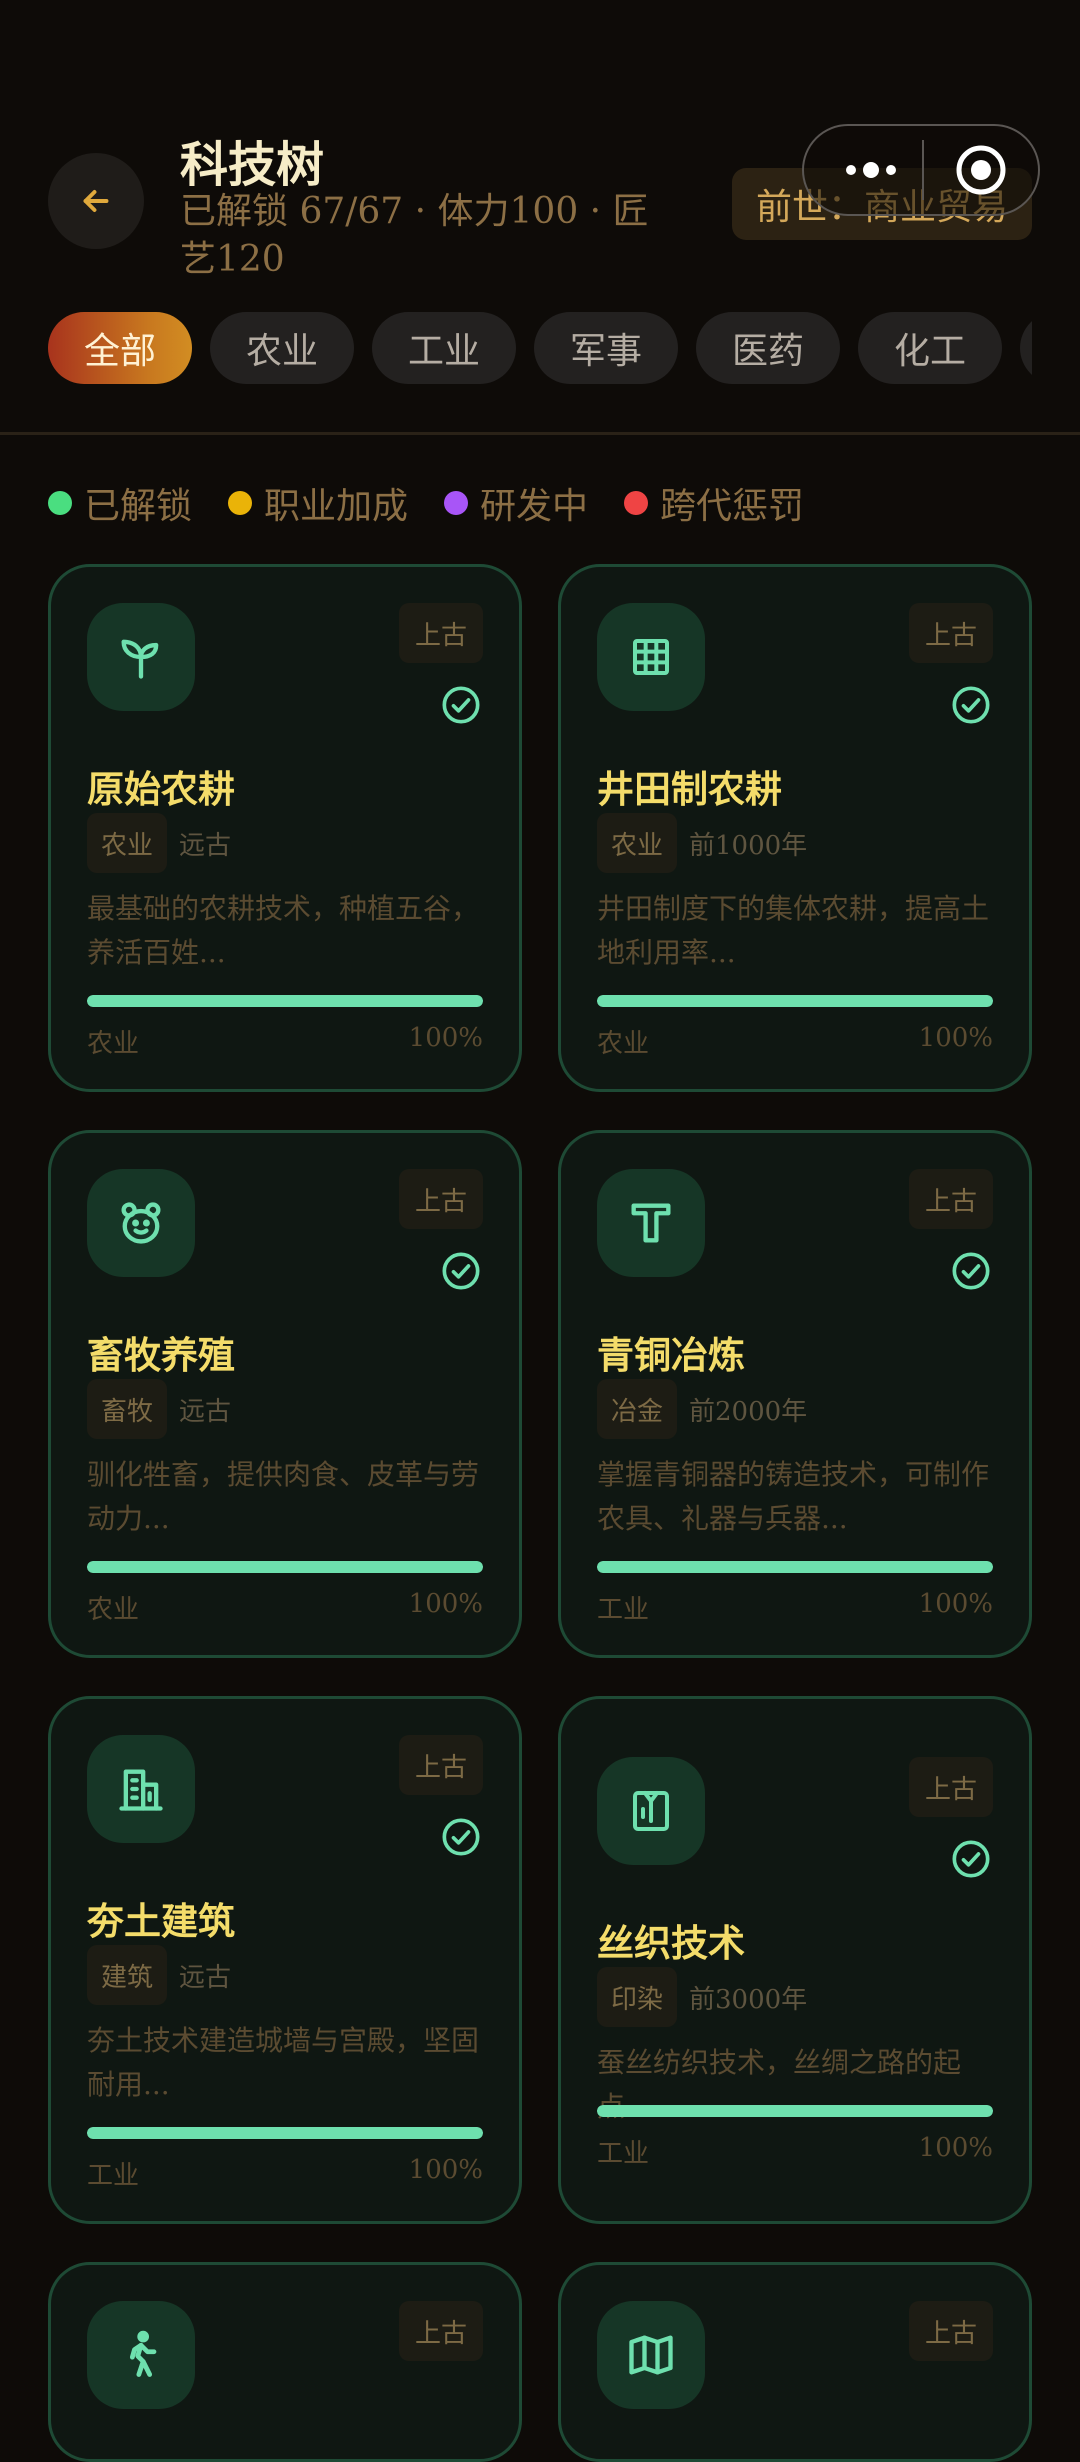 The height and width of the screenshot is (2462, 1080). Describe the element at coordinates (748, 1999) in the screenshot. I see `period-text: 前3000年` at that location.